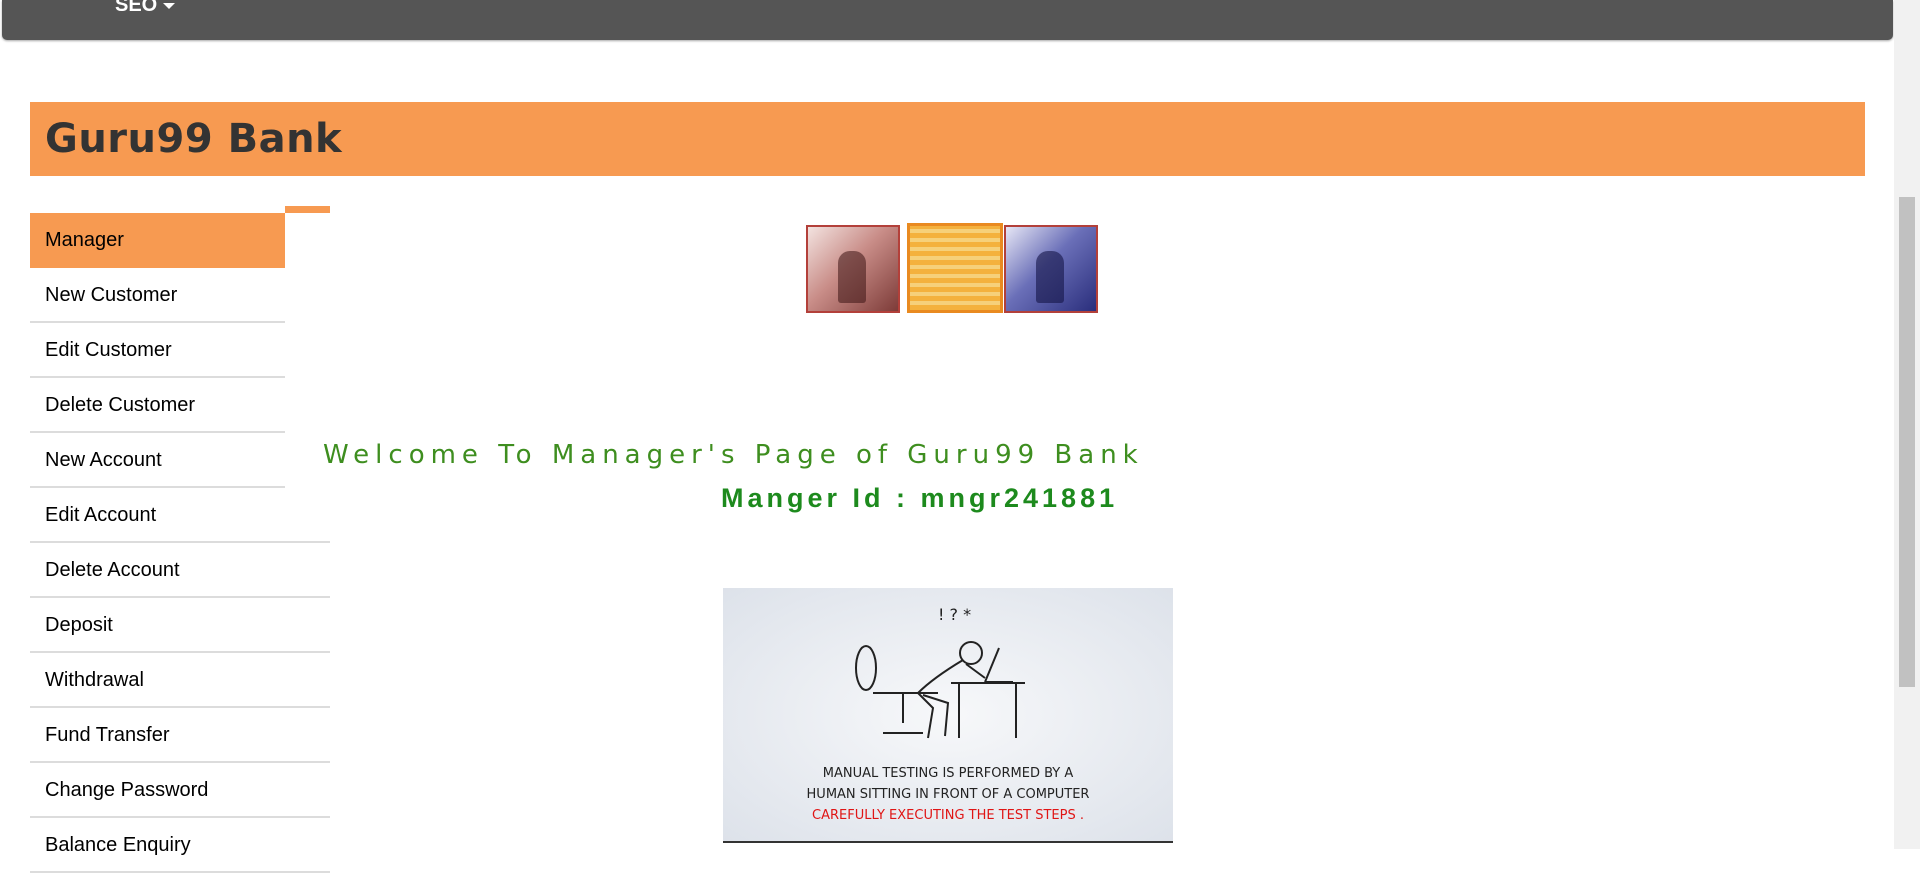  What do you see at coordinates (180, 680) in the screenshot?
I see `sidebar-item-withdrawal: Withdrawal` at bounding box center [180, 680].